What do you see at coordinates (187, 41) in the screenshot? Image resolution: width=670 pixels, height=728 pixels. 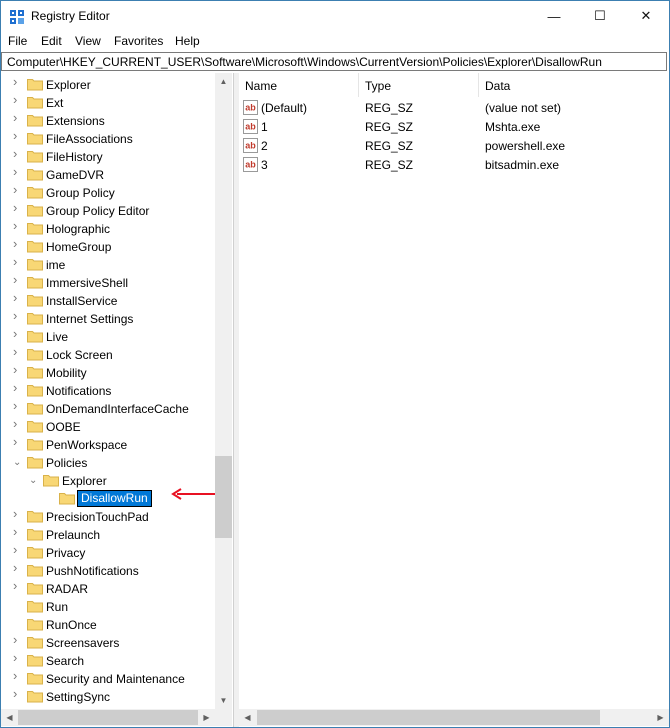 I see `menu-help: Help` at bounding box center [187, 41].